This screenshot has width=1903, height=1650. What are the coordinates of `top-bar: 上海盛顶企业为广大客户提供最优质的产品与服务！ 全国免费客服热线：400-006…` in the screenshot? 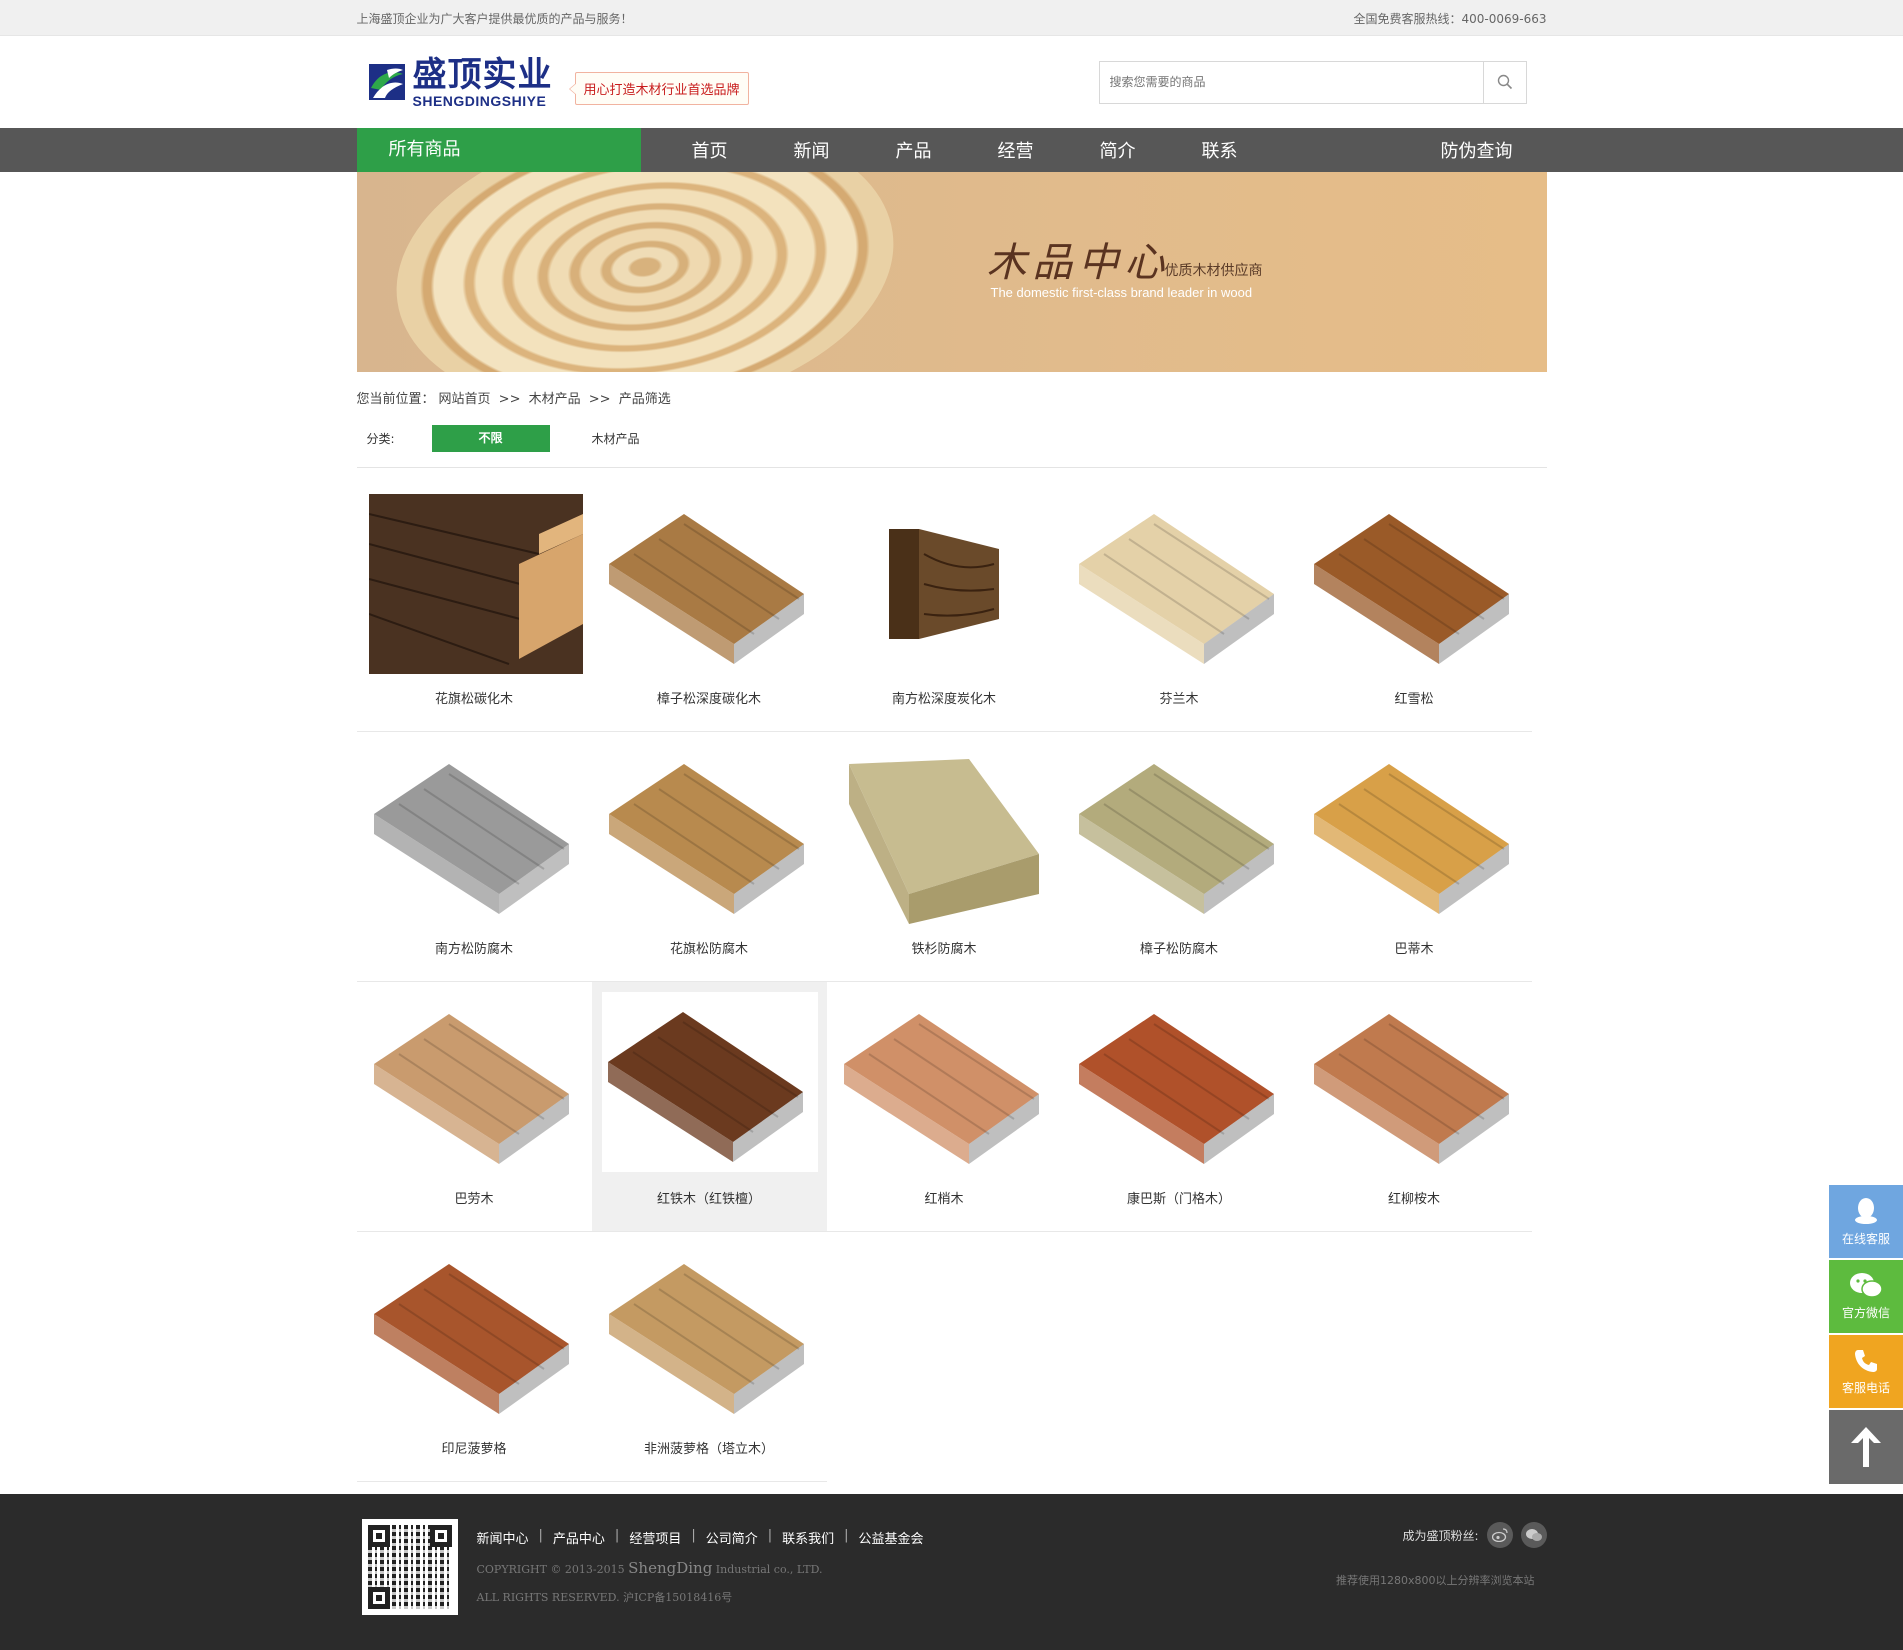 It's located at (951, 18).